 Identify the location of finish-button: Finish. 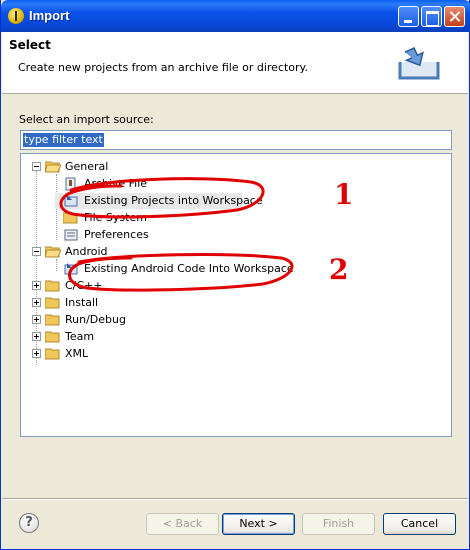
(338, 524).